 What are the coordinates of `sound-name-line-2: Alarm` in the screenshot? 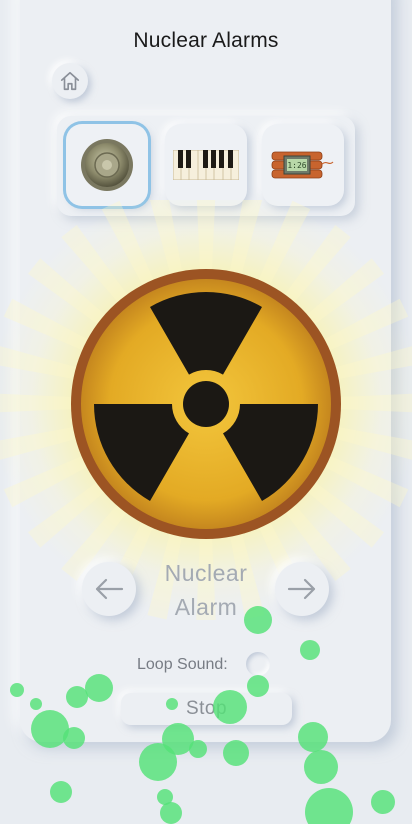 It's located at (206, 607).